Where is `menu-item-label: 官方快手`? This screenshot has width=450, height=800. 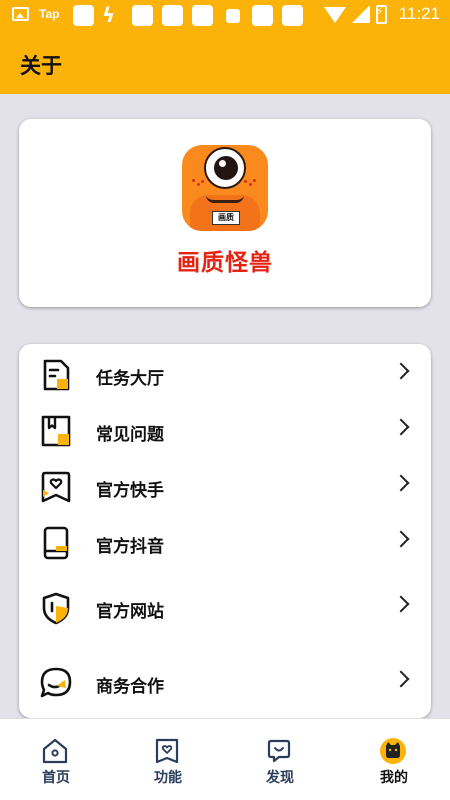
menu-item-label: 官方快手 is located at coordinates (130, 491).